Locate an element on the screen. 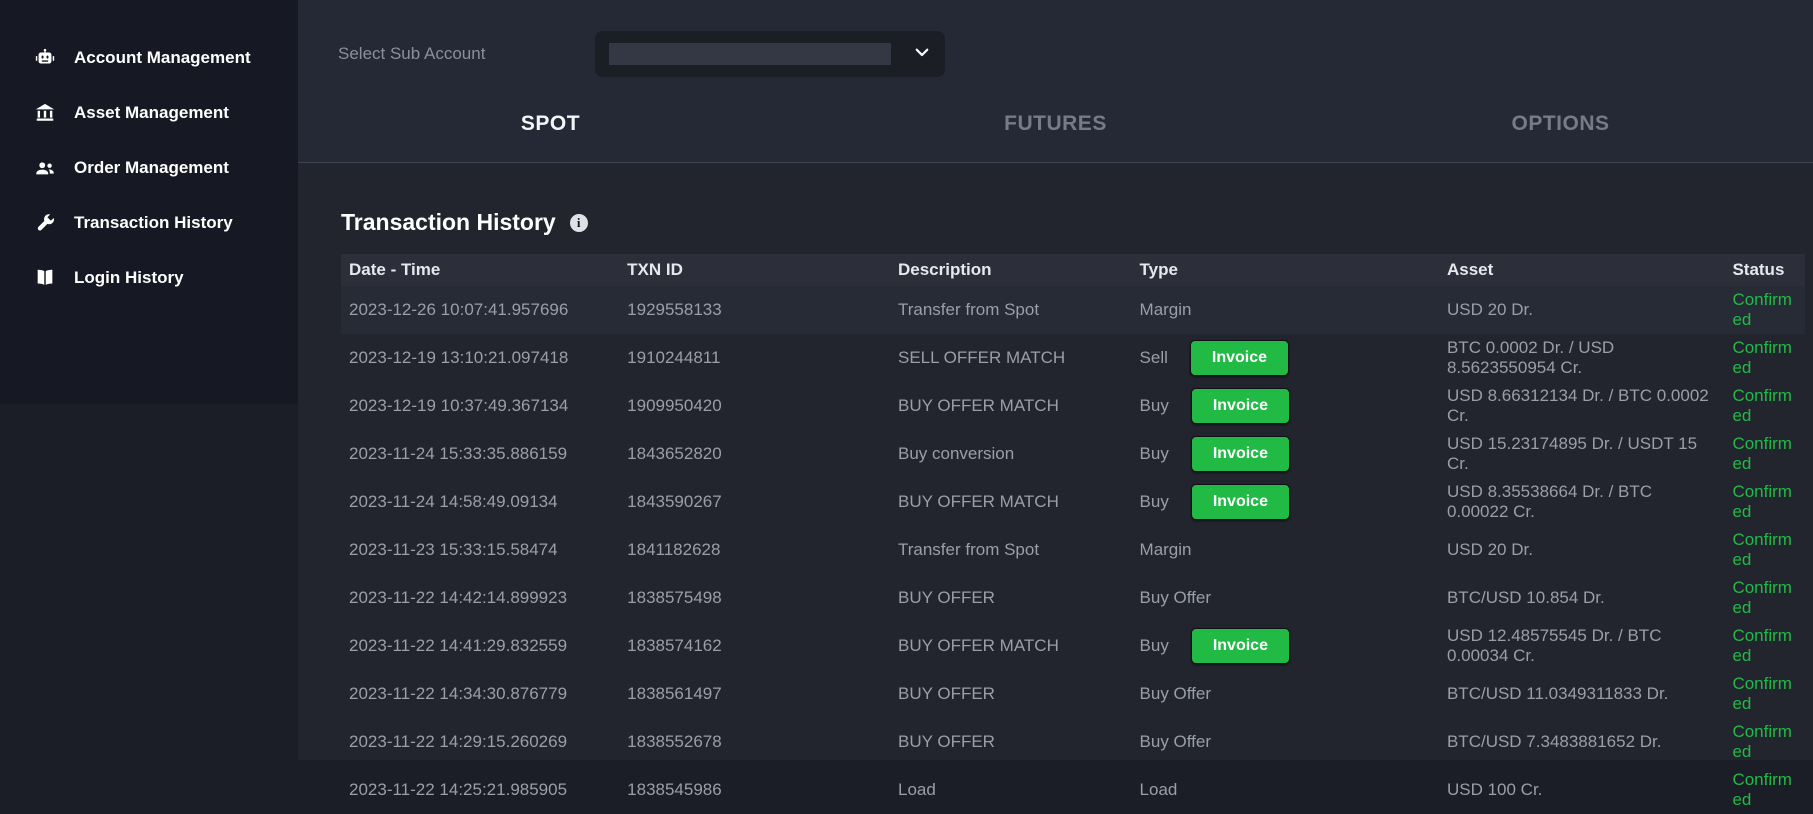 This screenshot has height=814, width=1813. cell-txn-id: 1910244811 is located at coordinates (674, 357).